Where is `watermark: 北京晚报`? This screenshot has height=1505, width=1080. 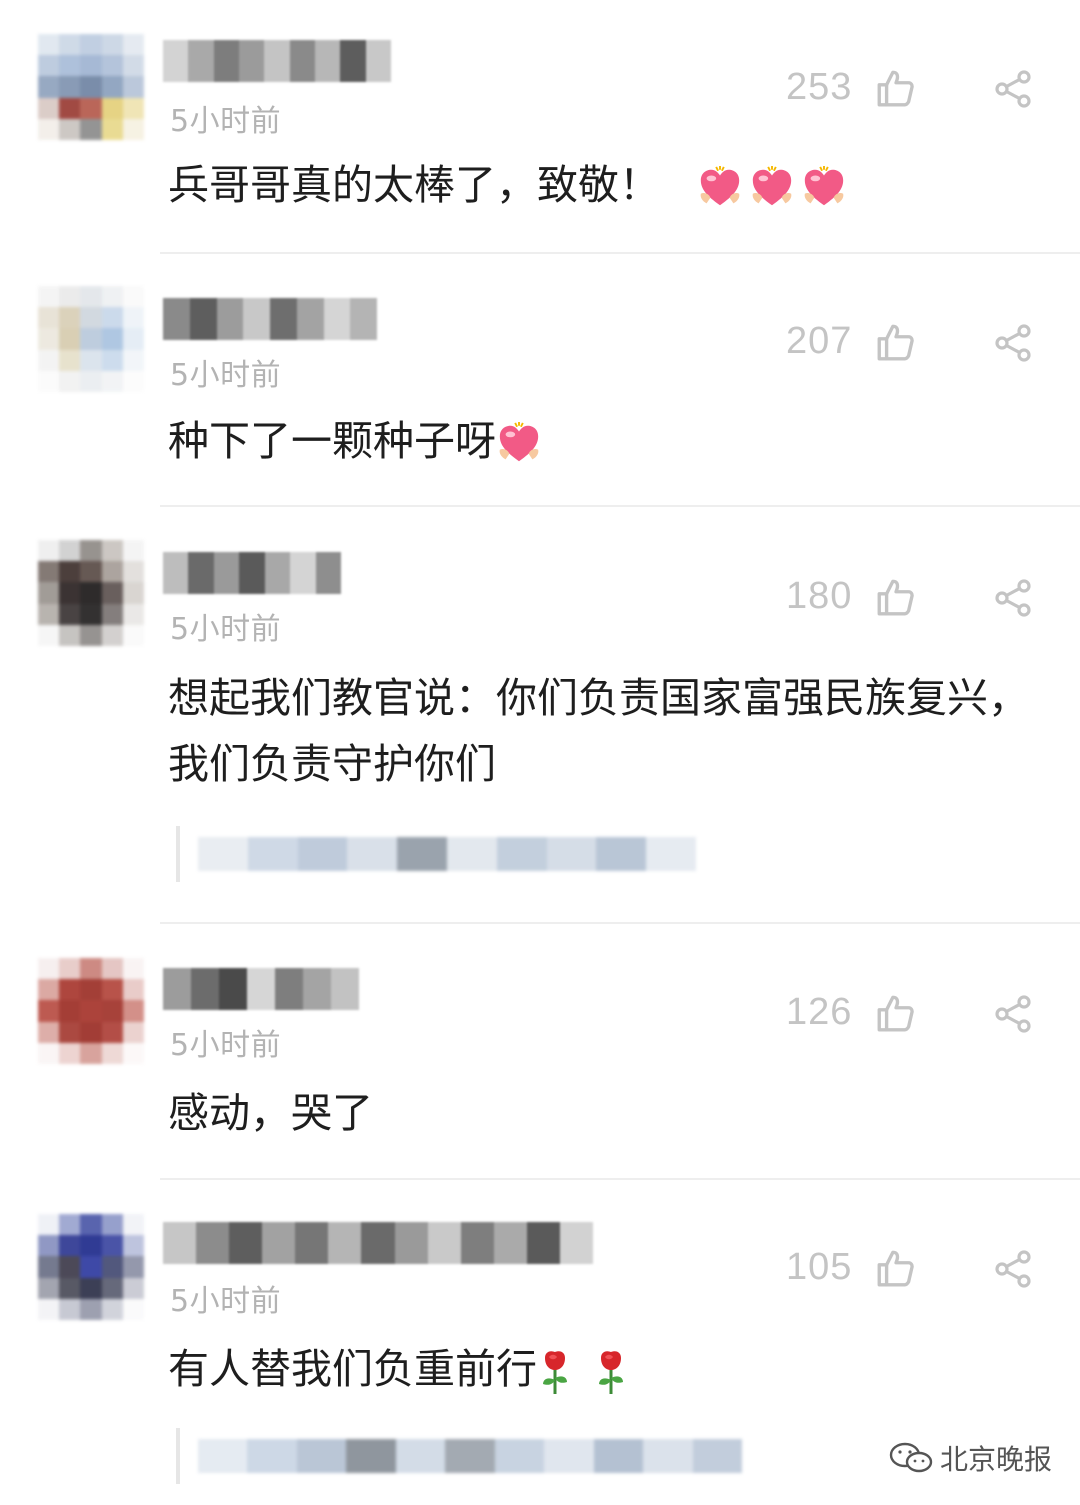
watermark: 北京晚报 is located at coordinates (970, 1458).